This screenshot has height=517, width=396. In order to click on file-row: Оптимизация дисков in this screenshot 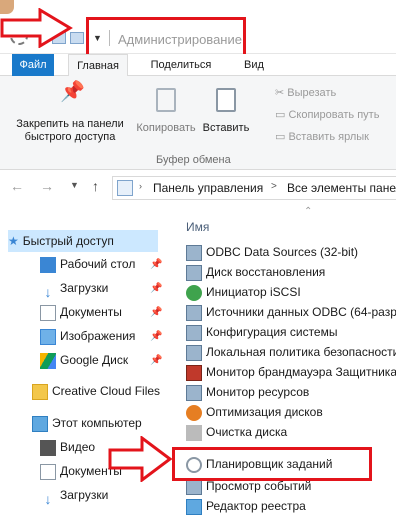, I will do `click(254, 412)`.